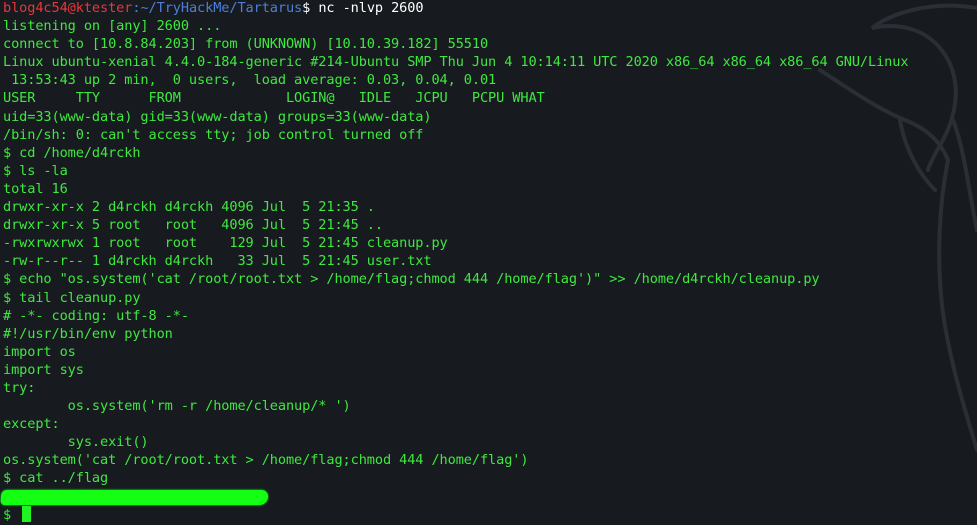  I want to click on output-line: try:, so click(19, 387).